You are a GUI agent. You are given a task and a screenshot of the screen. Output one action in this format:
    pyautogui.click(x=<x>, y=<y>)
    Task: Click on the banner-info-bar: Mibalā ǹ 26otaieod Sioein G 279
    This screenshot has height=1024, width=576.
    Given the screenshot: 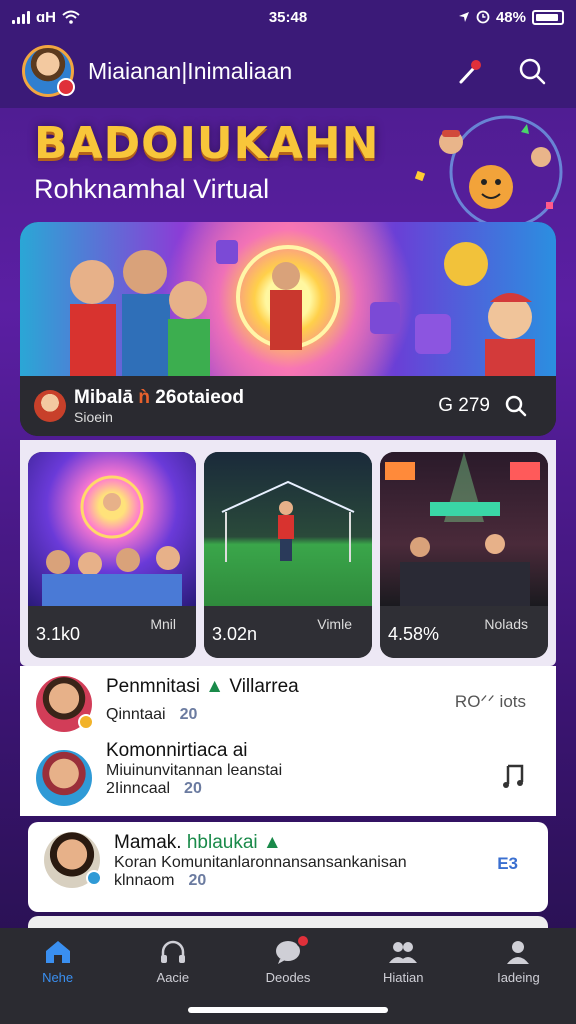 What is the action you would take?
    pyautogui.click(x=288, y=406)
    